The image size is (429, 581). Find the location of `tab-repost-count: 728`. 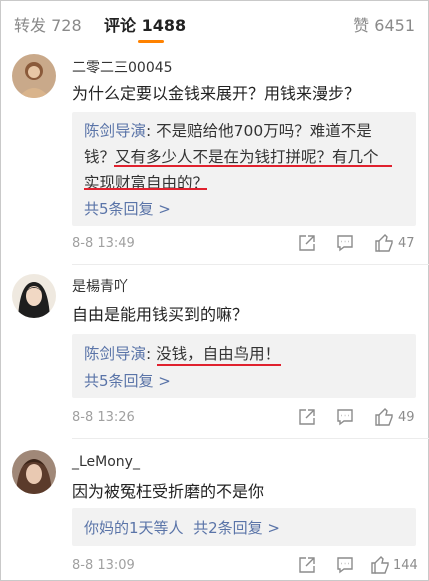

tab-repost-count: 728 is located at coordinates (66, 25).